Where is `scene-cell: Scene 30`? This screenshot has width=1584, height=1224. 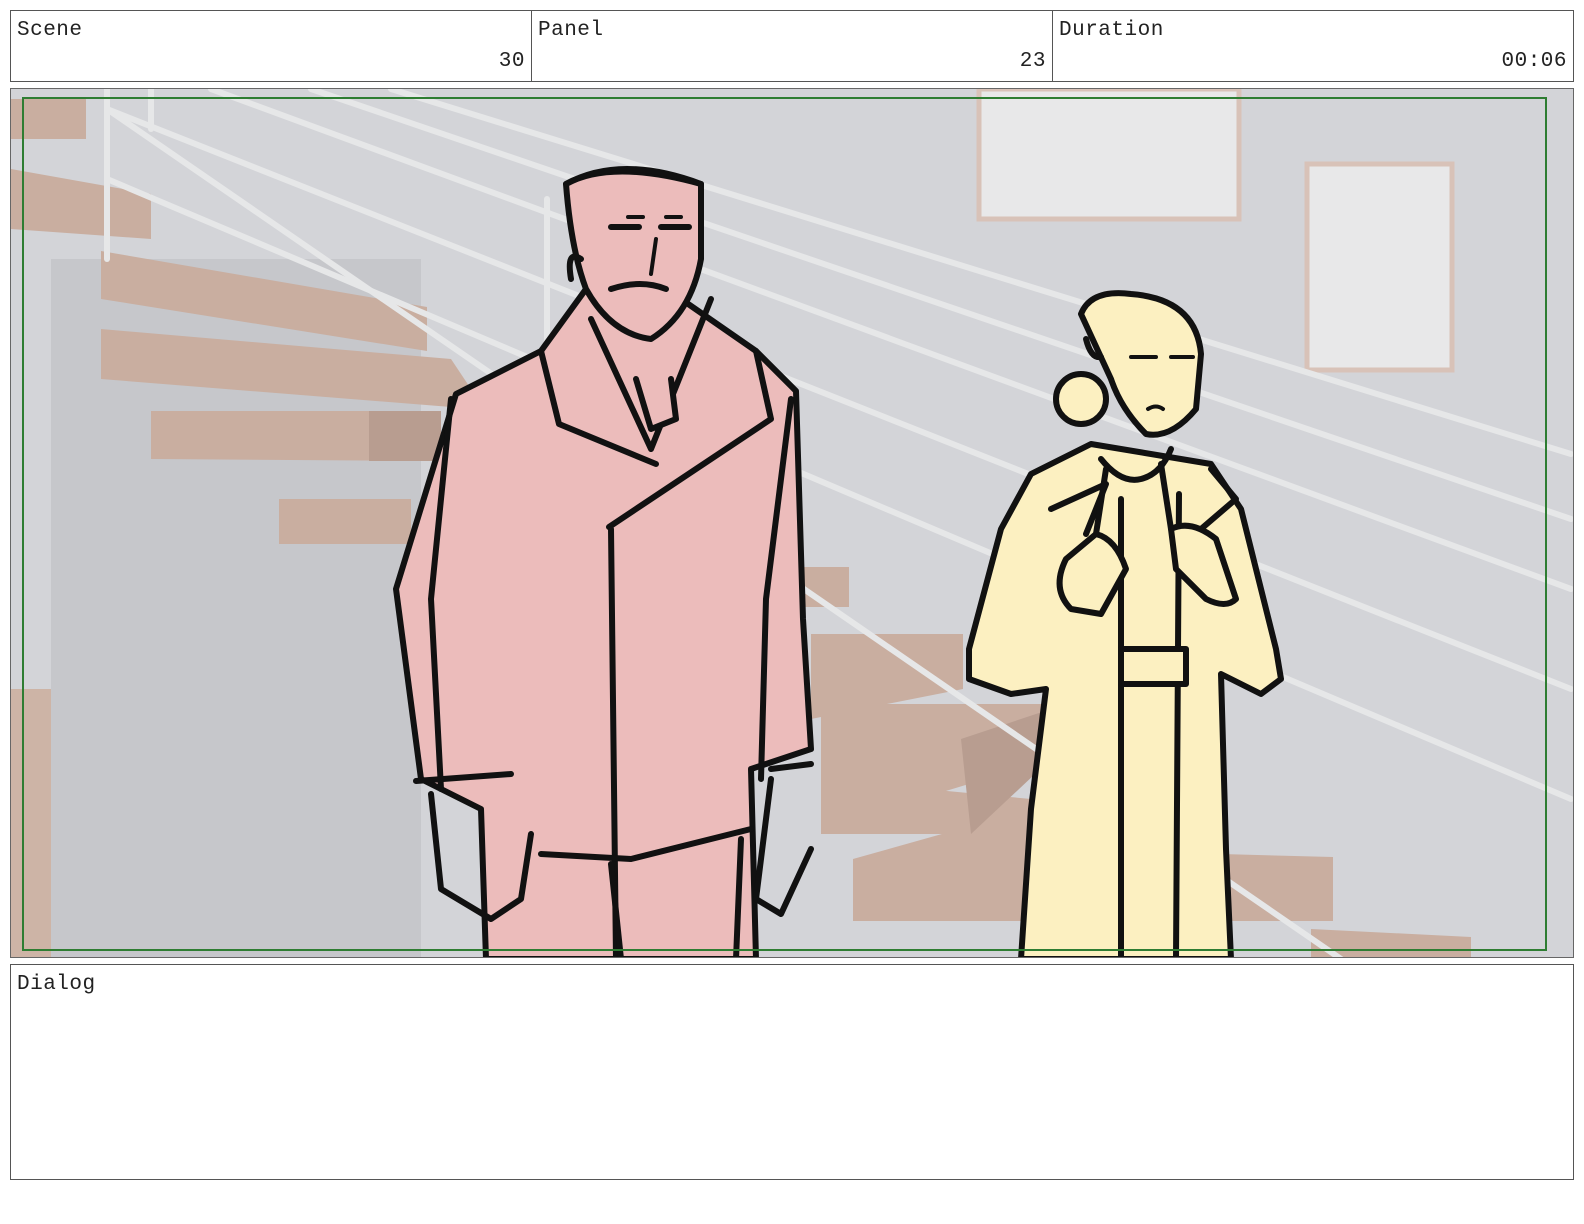
scene-cell: Scene 30 is located at coordinates (271, 46).